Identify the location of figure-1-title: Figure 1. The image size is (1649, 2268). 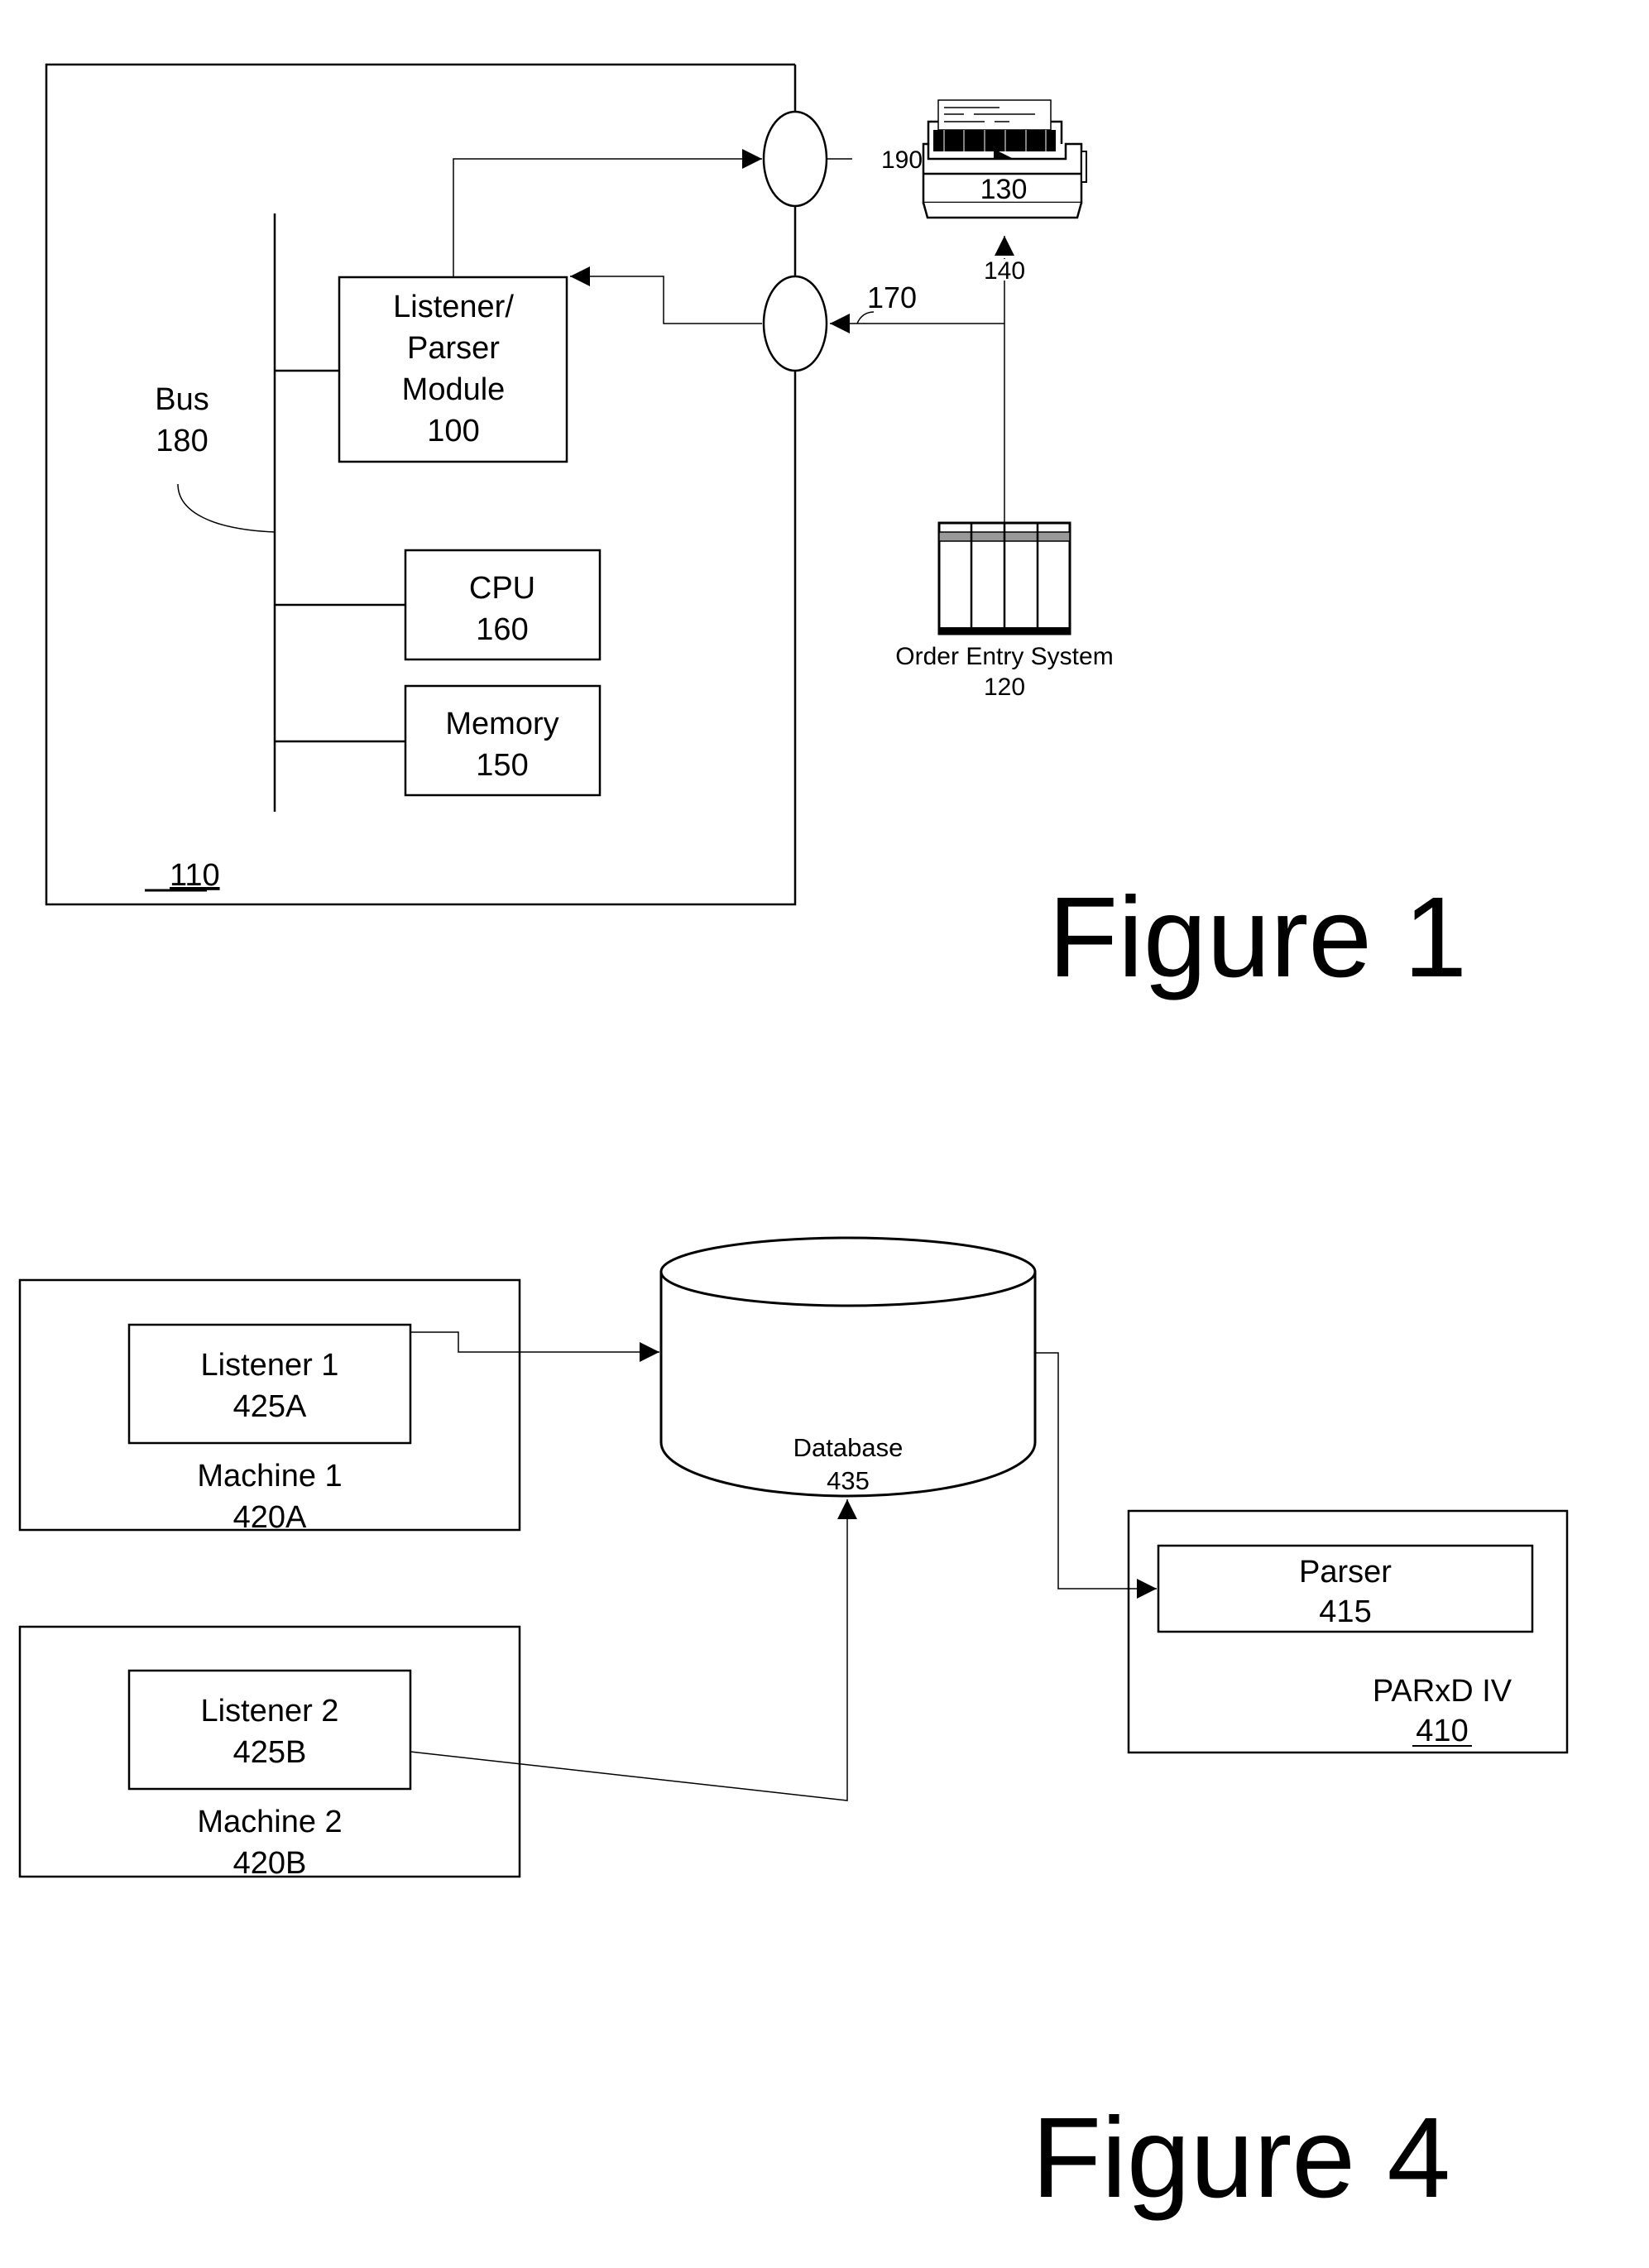
(1257, 937).